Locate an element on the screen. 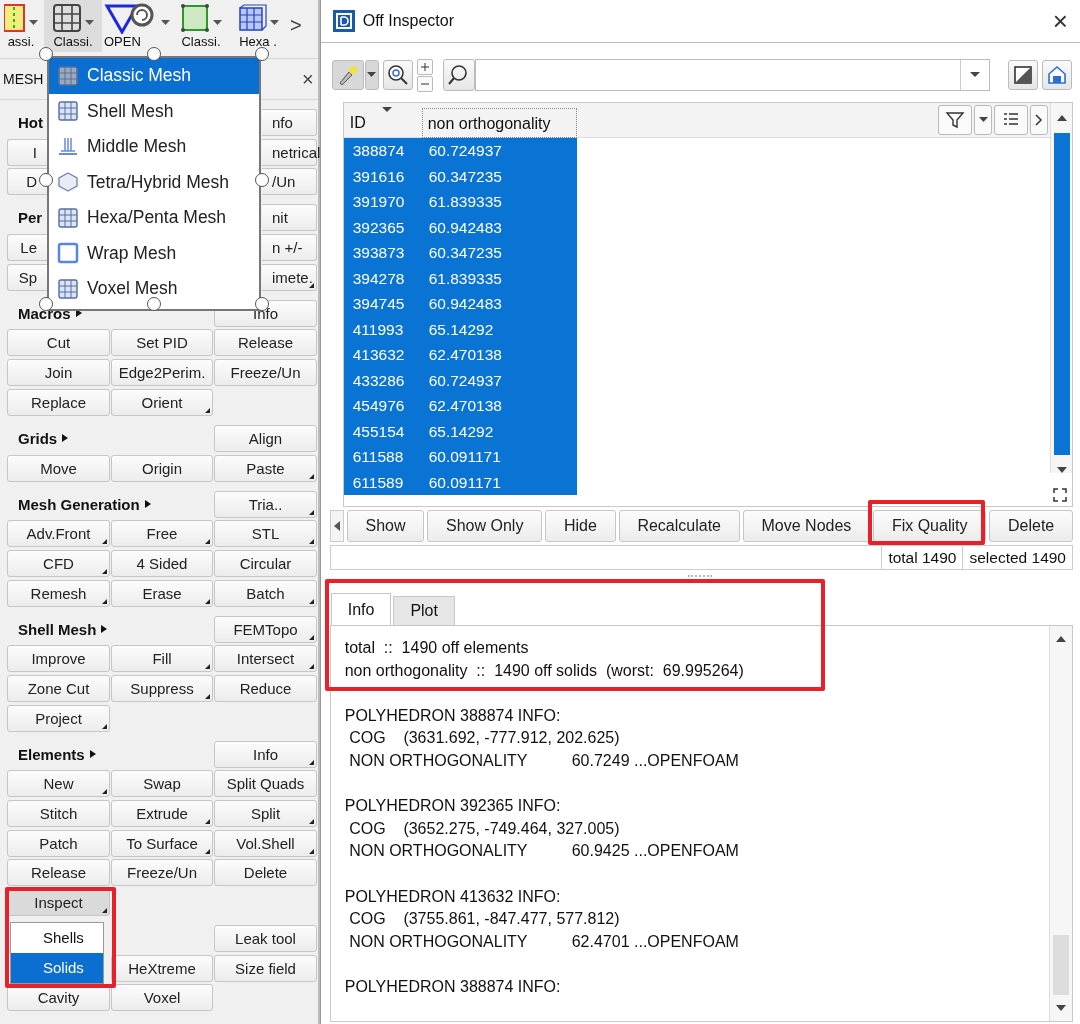 Image resolution: width=1080 pixels, height=1024 pixels. table-row: 433286 60.724937 is located at coordinates (460, 380).